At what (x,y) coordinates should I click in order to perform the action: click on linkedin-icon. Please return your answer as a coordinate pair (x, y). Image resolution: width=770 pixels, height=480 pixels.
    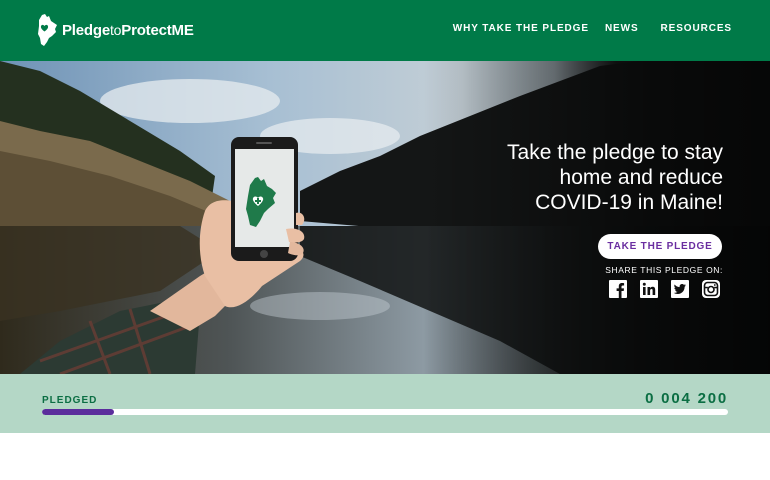
    Looking at the image, I should click on (649, 289).